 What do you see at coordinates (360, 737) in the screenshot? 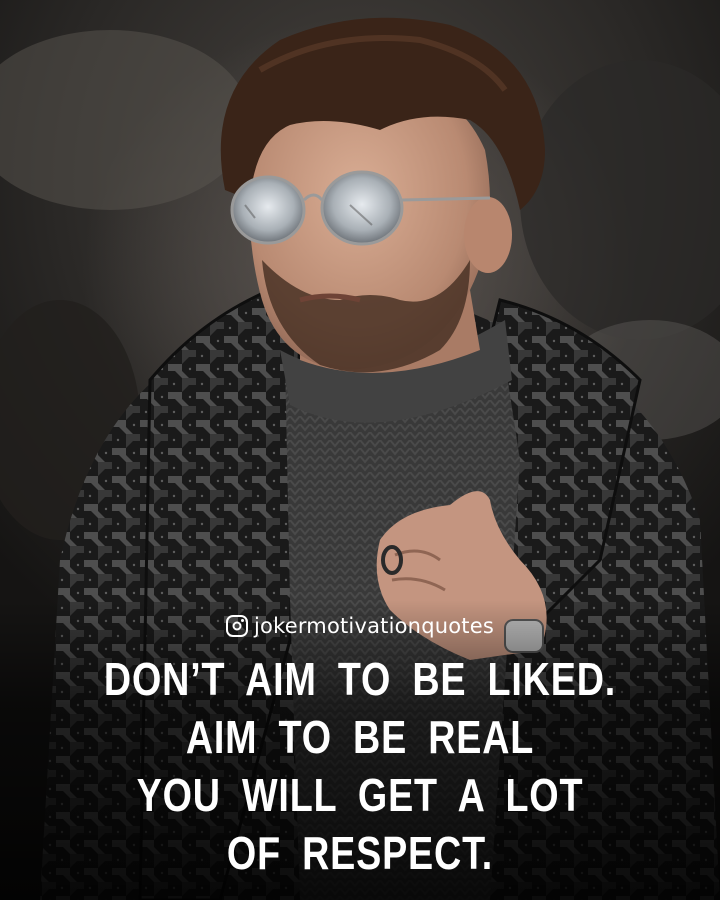
I see `quote-line-2: AIM TO BE REAL` at bounding box center [360, 737].